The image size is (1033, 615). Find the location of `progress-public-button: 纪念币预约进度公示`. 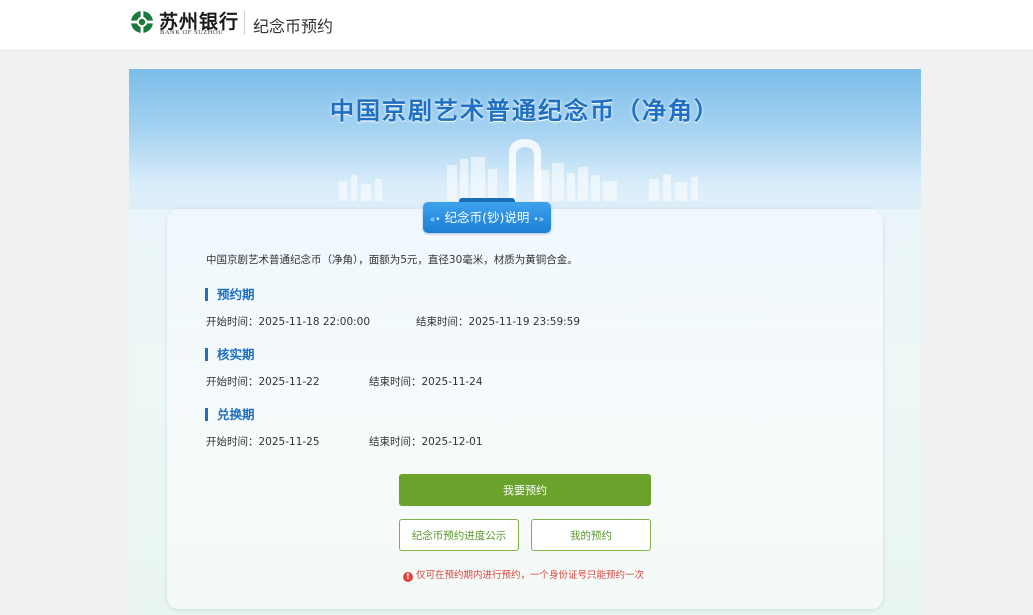

progress-public-button: 纪念币预约进度公示 is located at coordinates (459, 535).